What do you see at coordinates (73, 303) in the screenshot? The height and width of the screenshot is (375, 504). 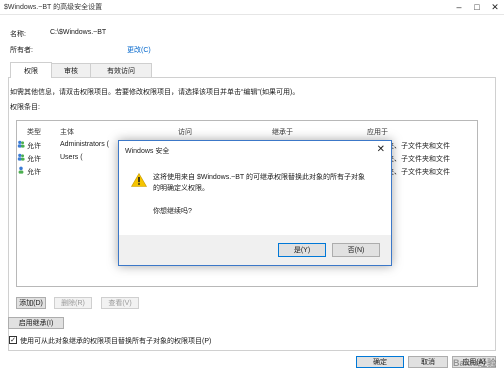 I see `remove-button: 删除(R)` at bounding box center [73, 303].